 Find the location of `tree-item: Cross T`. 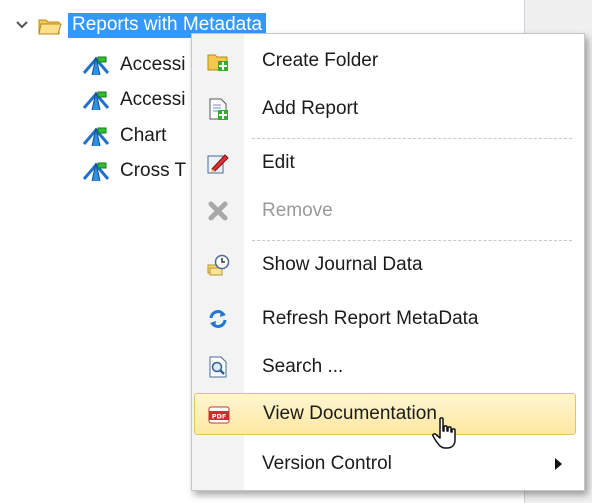

tree-item: Cross T is located at coordinates (134, 171).